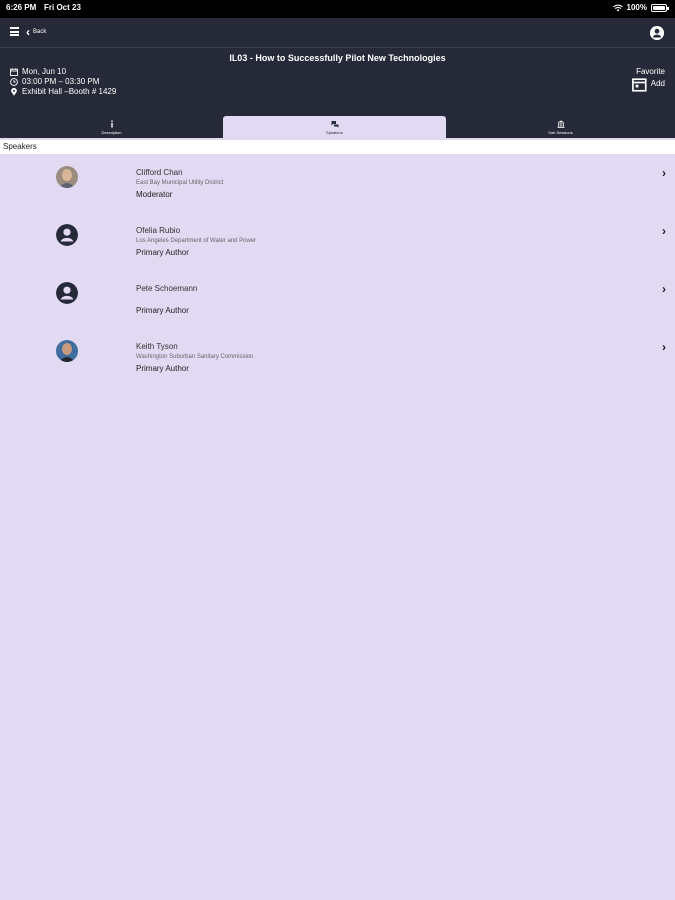 Image resolution: width=675 pixels, height=900 pixels. Describe the element at coordinates (157, 346) in the screenshot. I see `speaker-name: Keith Tyson` at that location.